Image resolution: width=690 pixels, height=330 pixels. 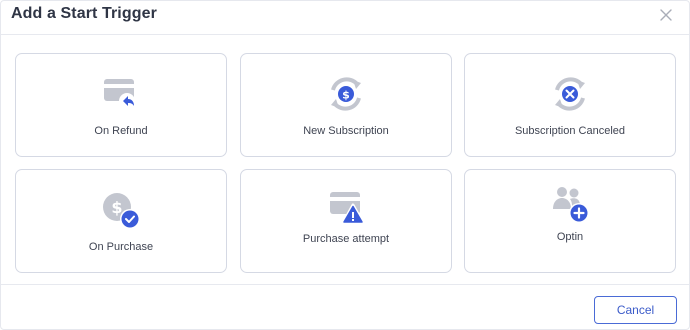 What do you see at coordinates (570, 237) in the screenshot?
I see `trigger-label: Optin` at bounding box center [570, 237].